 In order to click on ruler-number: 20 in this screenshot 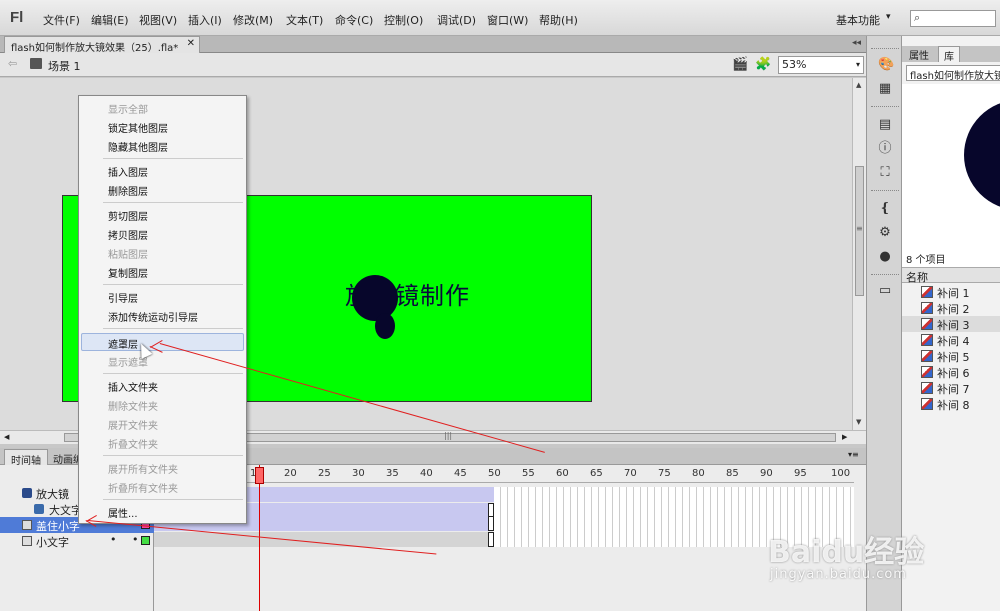, I will do `click(290, 473)`.